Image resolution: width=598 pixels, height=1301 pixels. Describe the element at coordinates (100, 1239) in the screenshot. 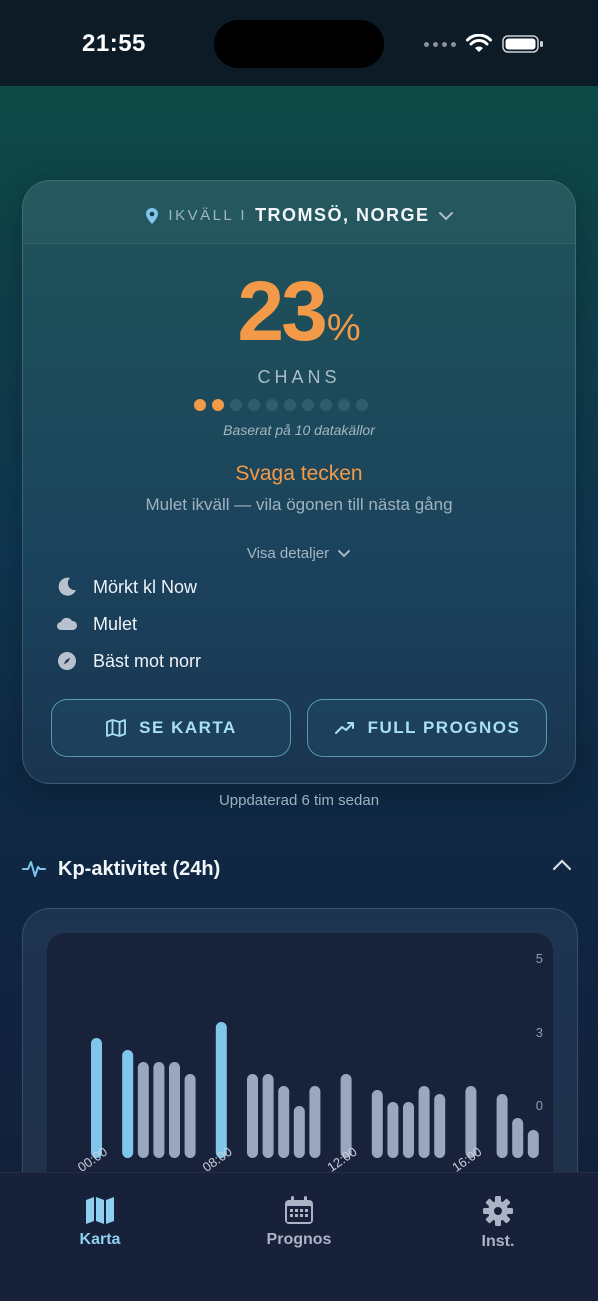

I see `tab-label: Karta` at that location.